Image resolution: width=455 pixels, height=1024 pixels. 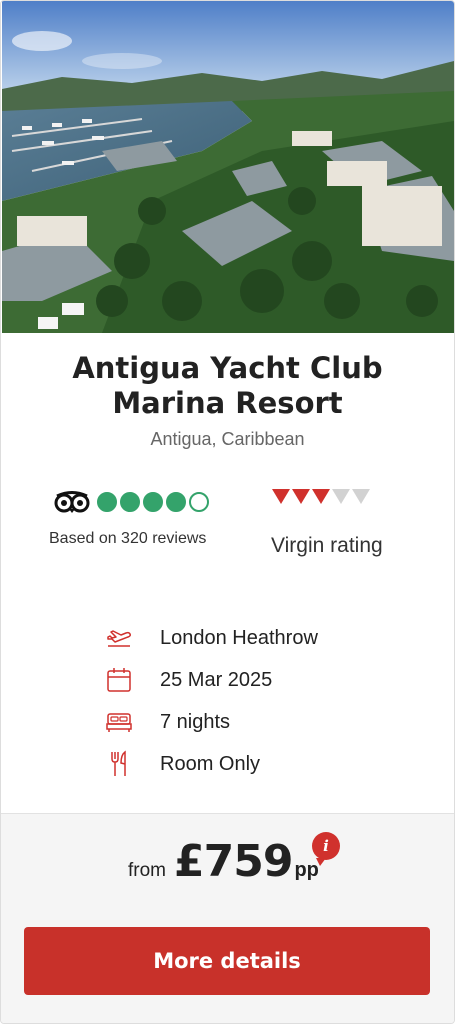 I want to click on info-icon: i, so click(x=326, y=849).